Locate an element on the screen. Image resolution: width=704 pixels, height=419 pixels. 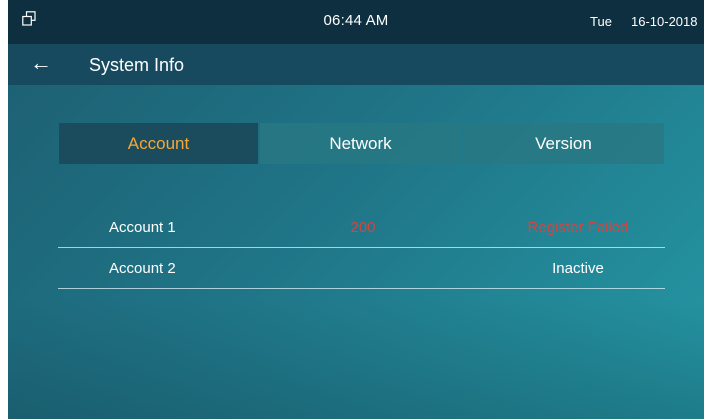
account-number: 200 is located at coordinates (363, 227).